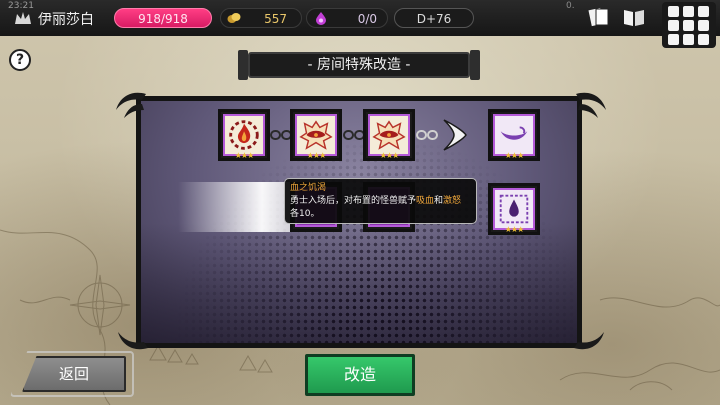  I want to click on room-tile-result-2: ★★★, so click(514, 209).